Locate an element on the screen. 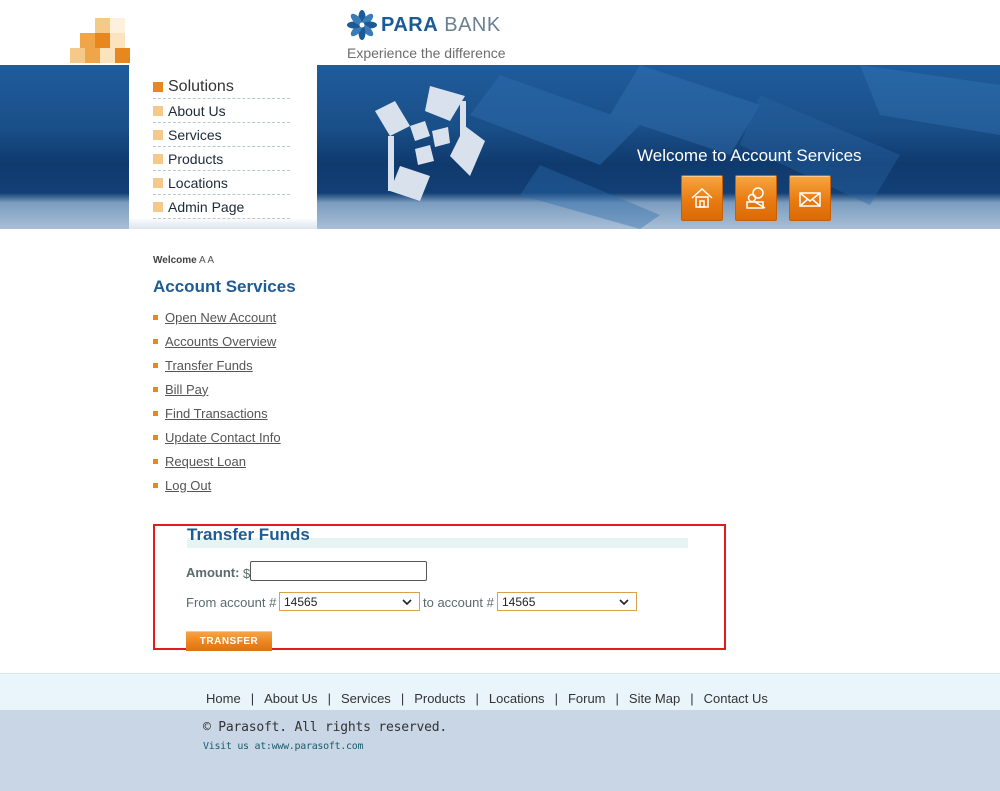 This screenshot has height=791, width=1000. footer-item: | Contact Us is located at coordinates (724, 698).